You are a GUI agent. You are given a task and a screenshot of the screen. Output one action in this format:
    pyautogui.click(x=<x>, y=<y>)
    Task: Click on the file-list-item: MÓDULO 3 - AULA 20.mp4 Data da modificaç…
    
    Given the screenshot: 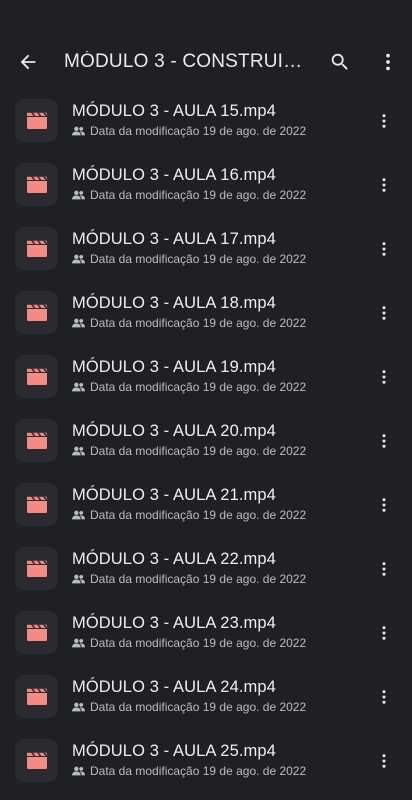 What is the action you would take?
    pyautogui.click(x=206, y=443)
    